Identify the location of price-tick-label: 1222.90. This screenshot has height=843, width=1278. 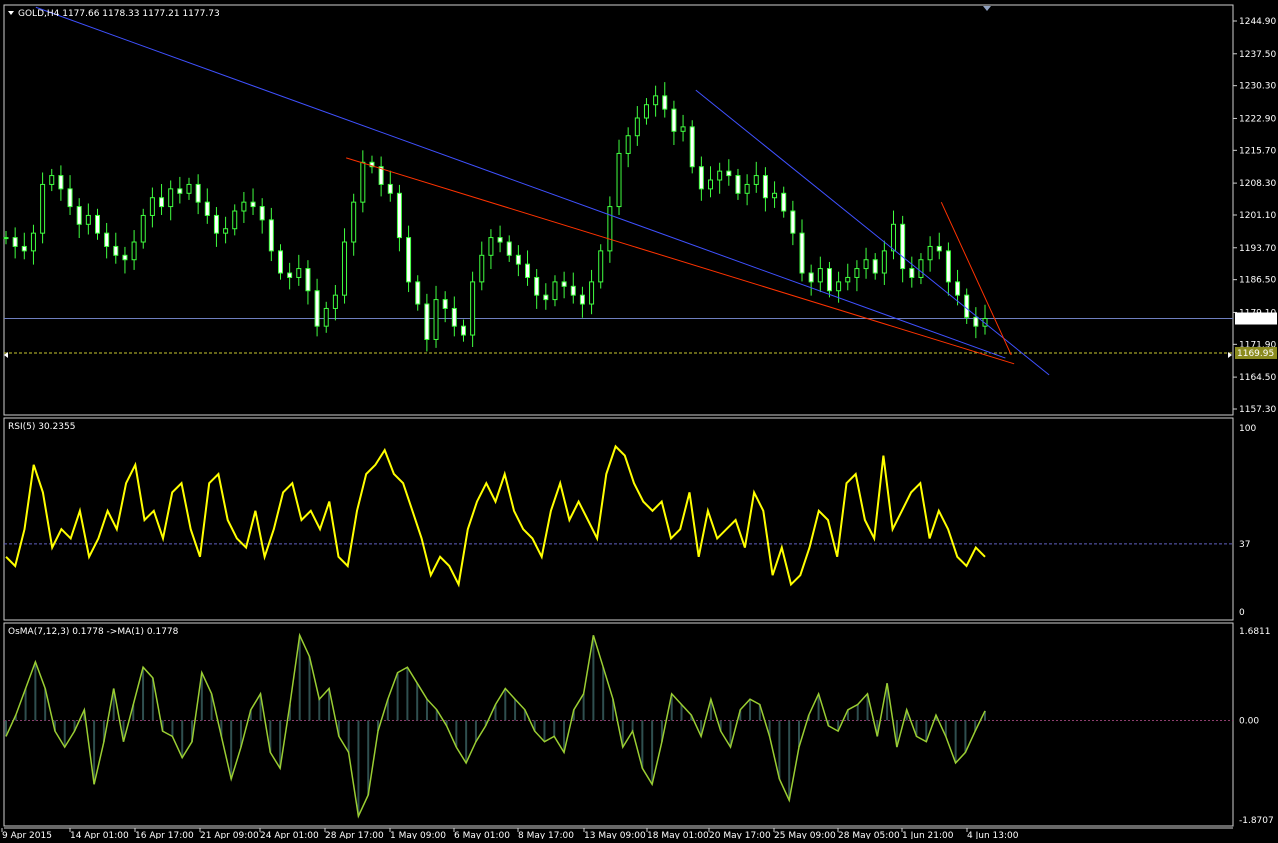
(1257, 119).